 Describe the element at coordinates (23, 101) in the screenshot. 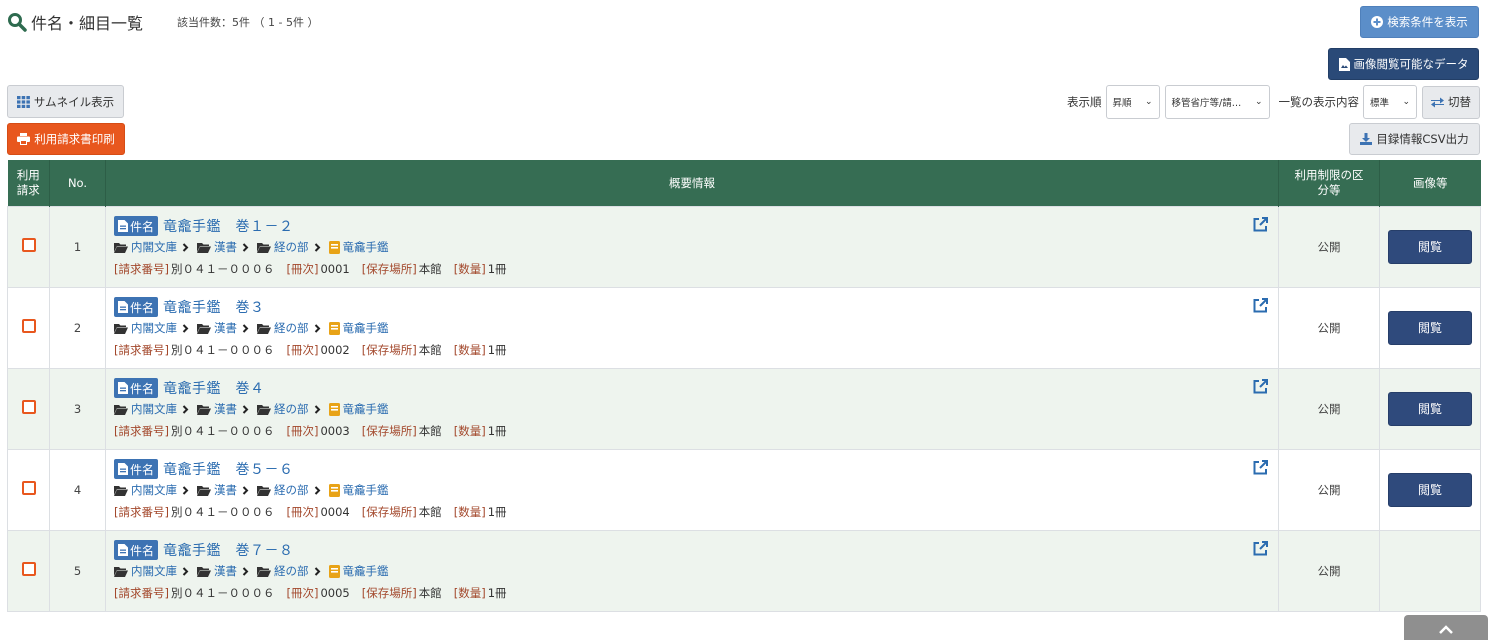

I see `grid-icon` at that location.